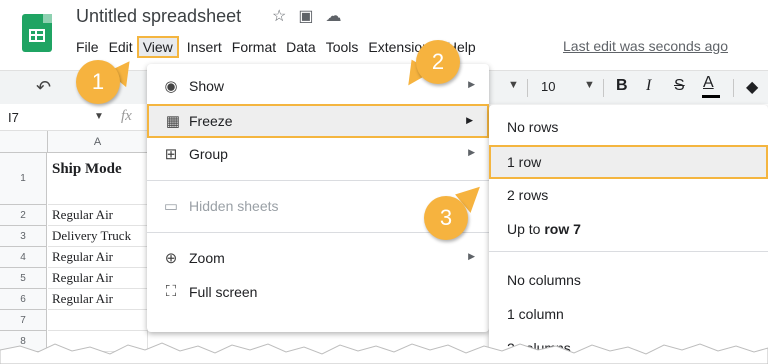 The height and width of the screenshot is (364, 768). I want to click on table-cell: Ship Mode, so click(98, 179).